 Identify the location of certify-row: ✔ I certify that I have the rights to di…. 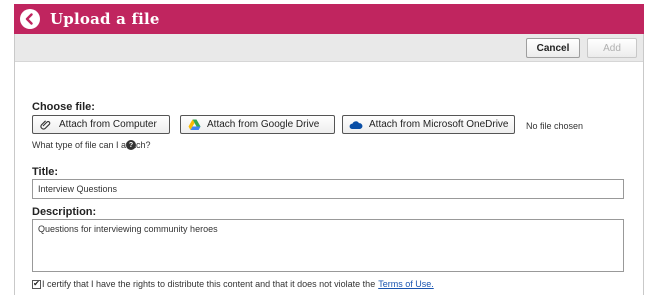
(233, 284).